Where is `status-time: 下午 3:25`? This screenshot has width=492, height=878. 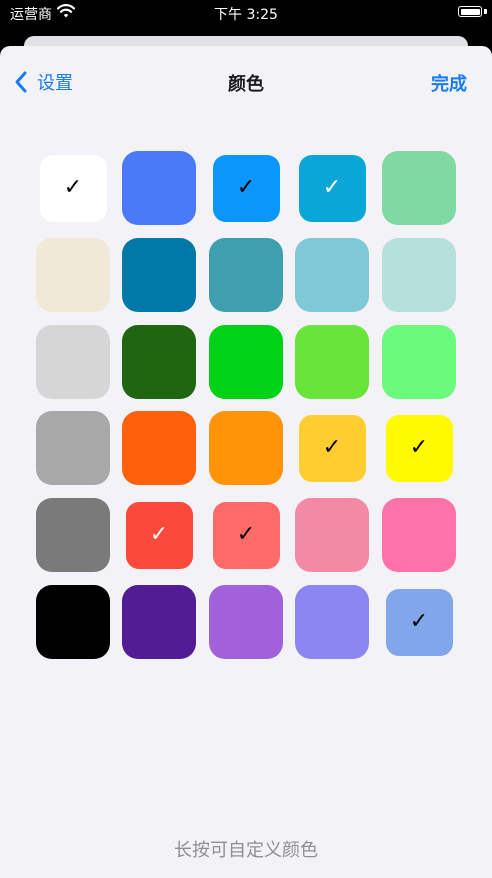 status-time: 下午 3:25 is located at coordinates (246, 15).